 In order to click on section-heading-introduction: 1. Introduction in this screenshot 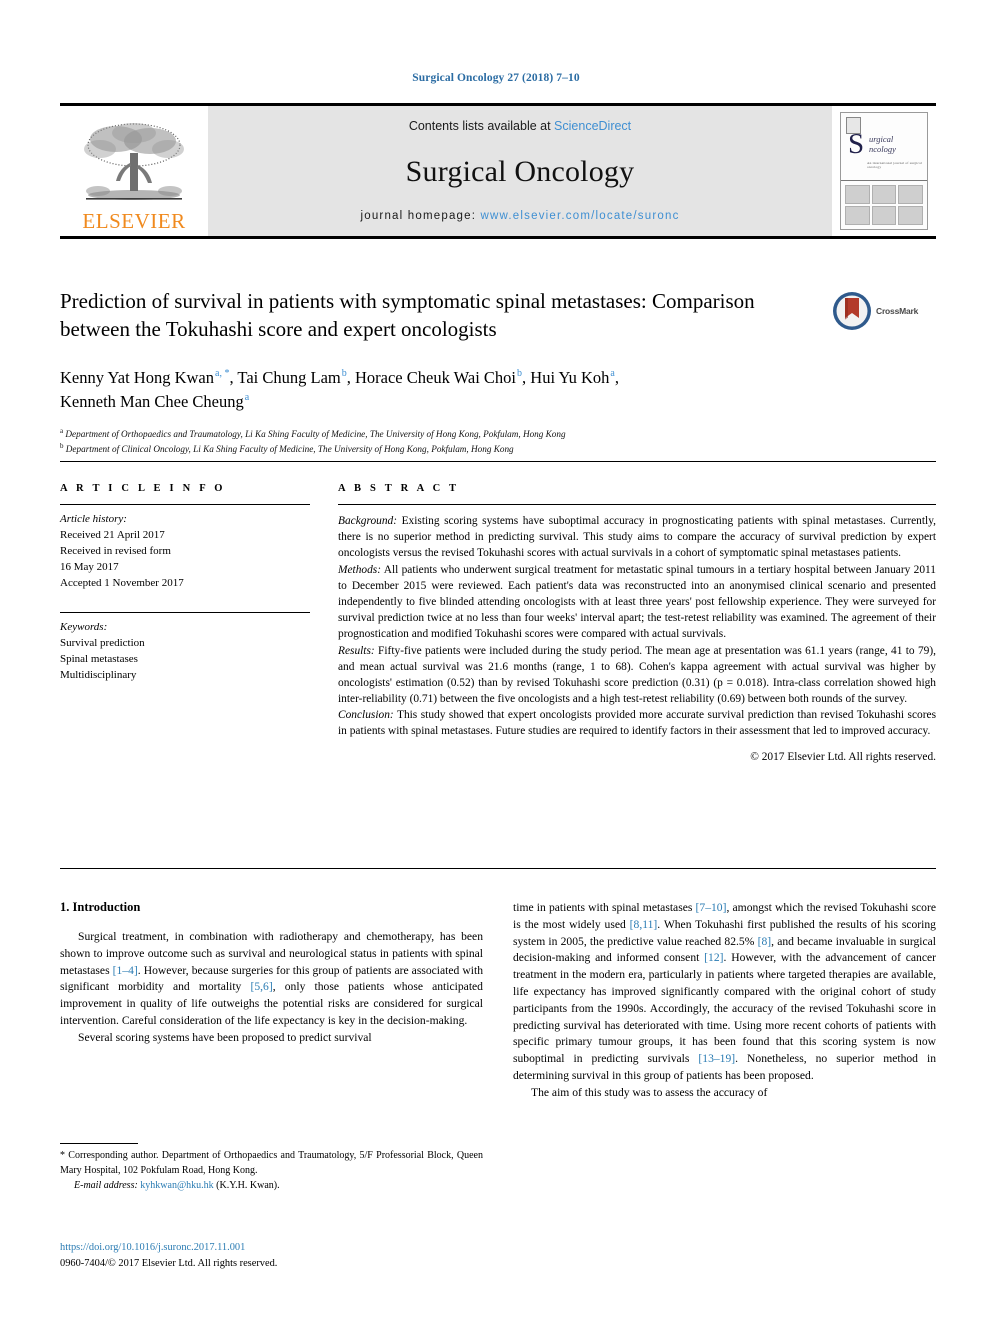, I will do `click(100, 907)`.